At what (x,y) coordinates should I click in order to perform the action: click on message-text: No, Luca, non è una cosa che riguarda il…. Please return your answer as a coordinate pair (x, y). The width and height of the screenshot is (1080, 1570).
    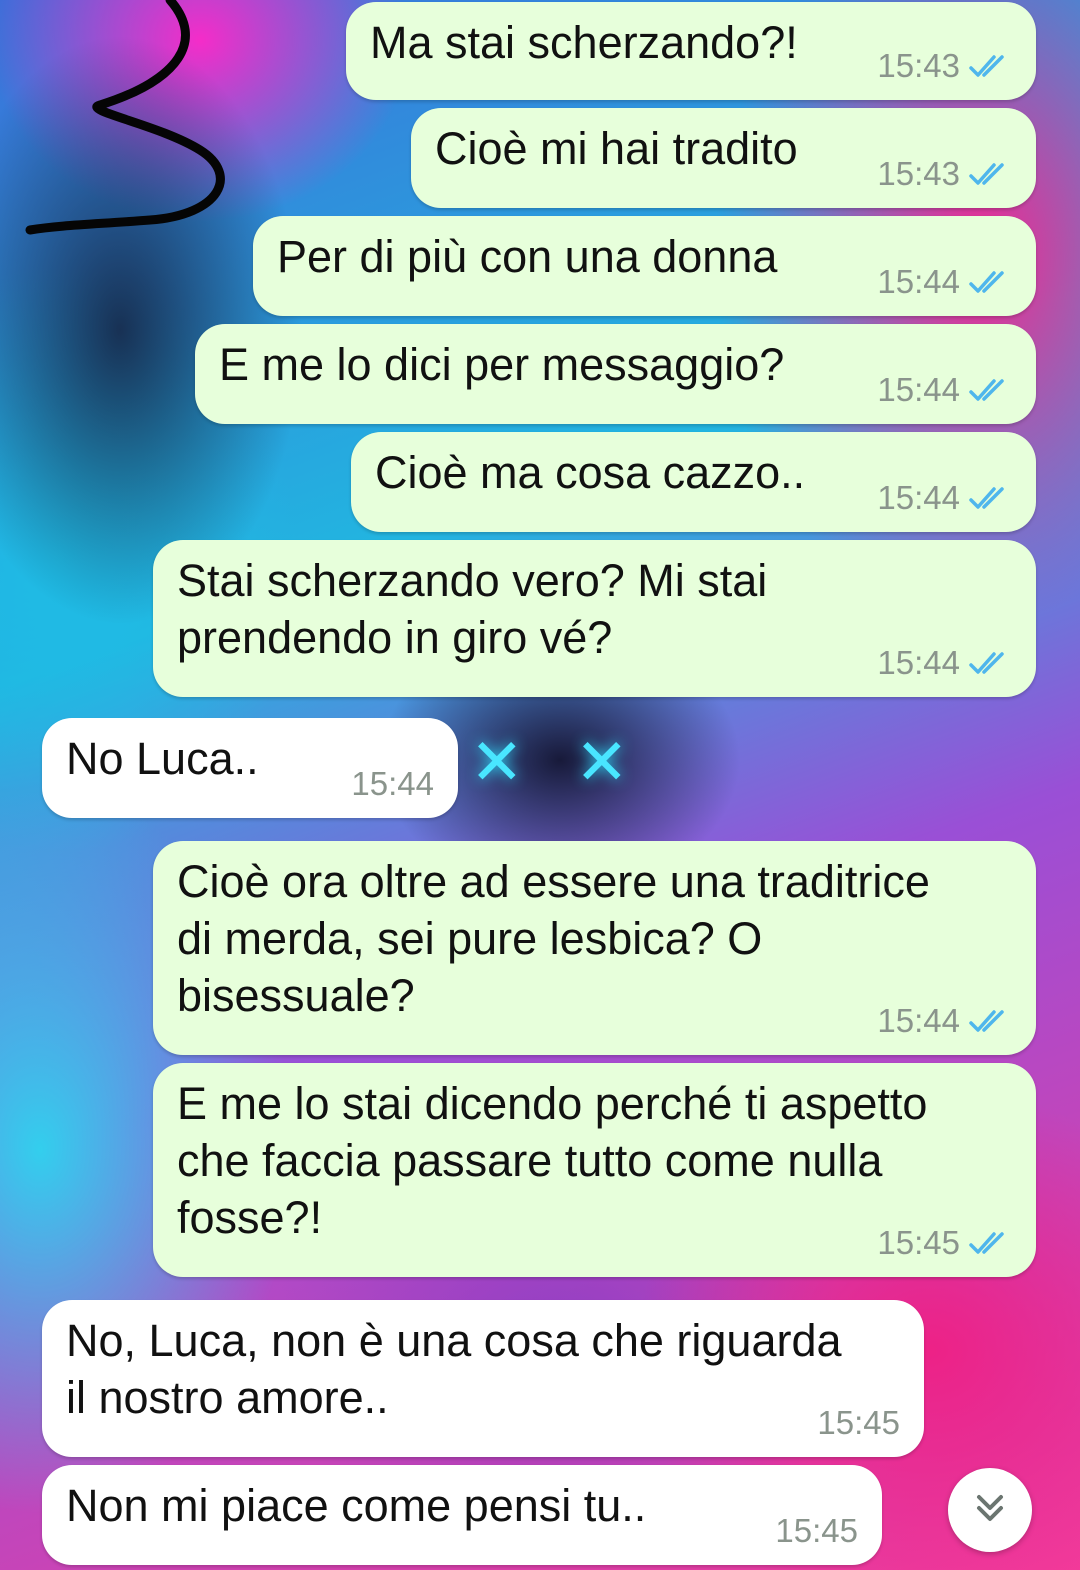
    Looking at the image, I should click on (454, 1369).